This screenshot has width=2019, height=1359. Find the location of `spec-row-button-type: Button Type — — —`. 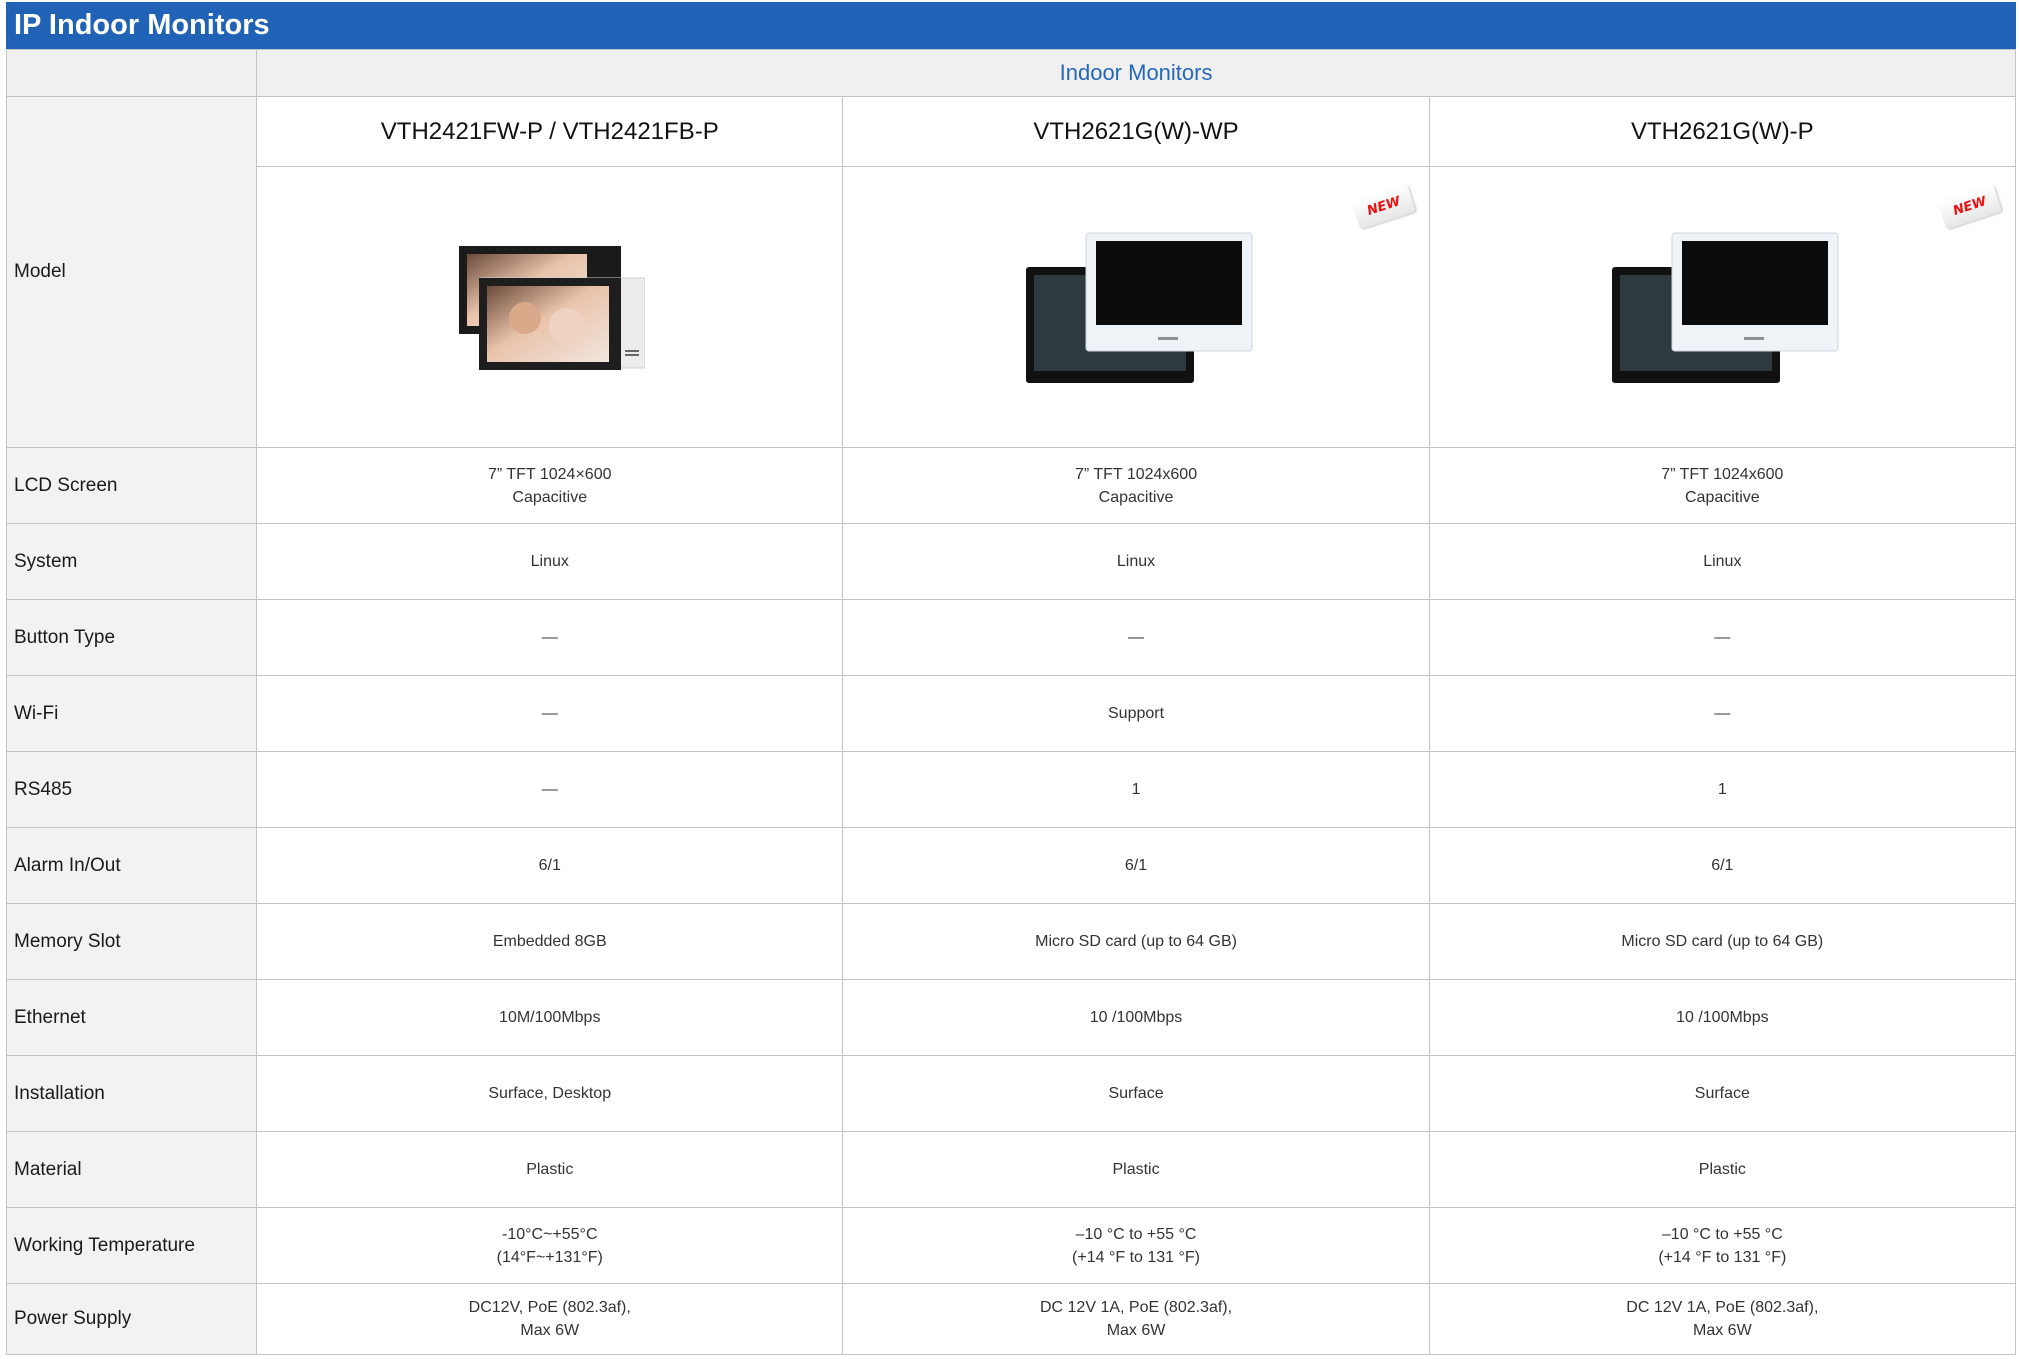

spec-row-button-type: Button Type — — — is located at coordinates (1011, 637).